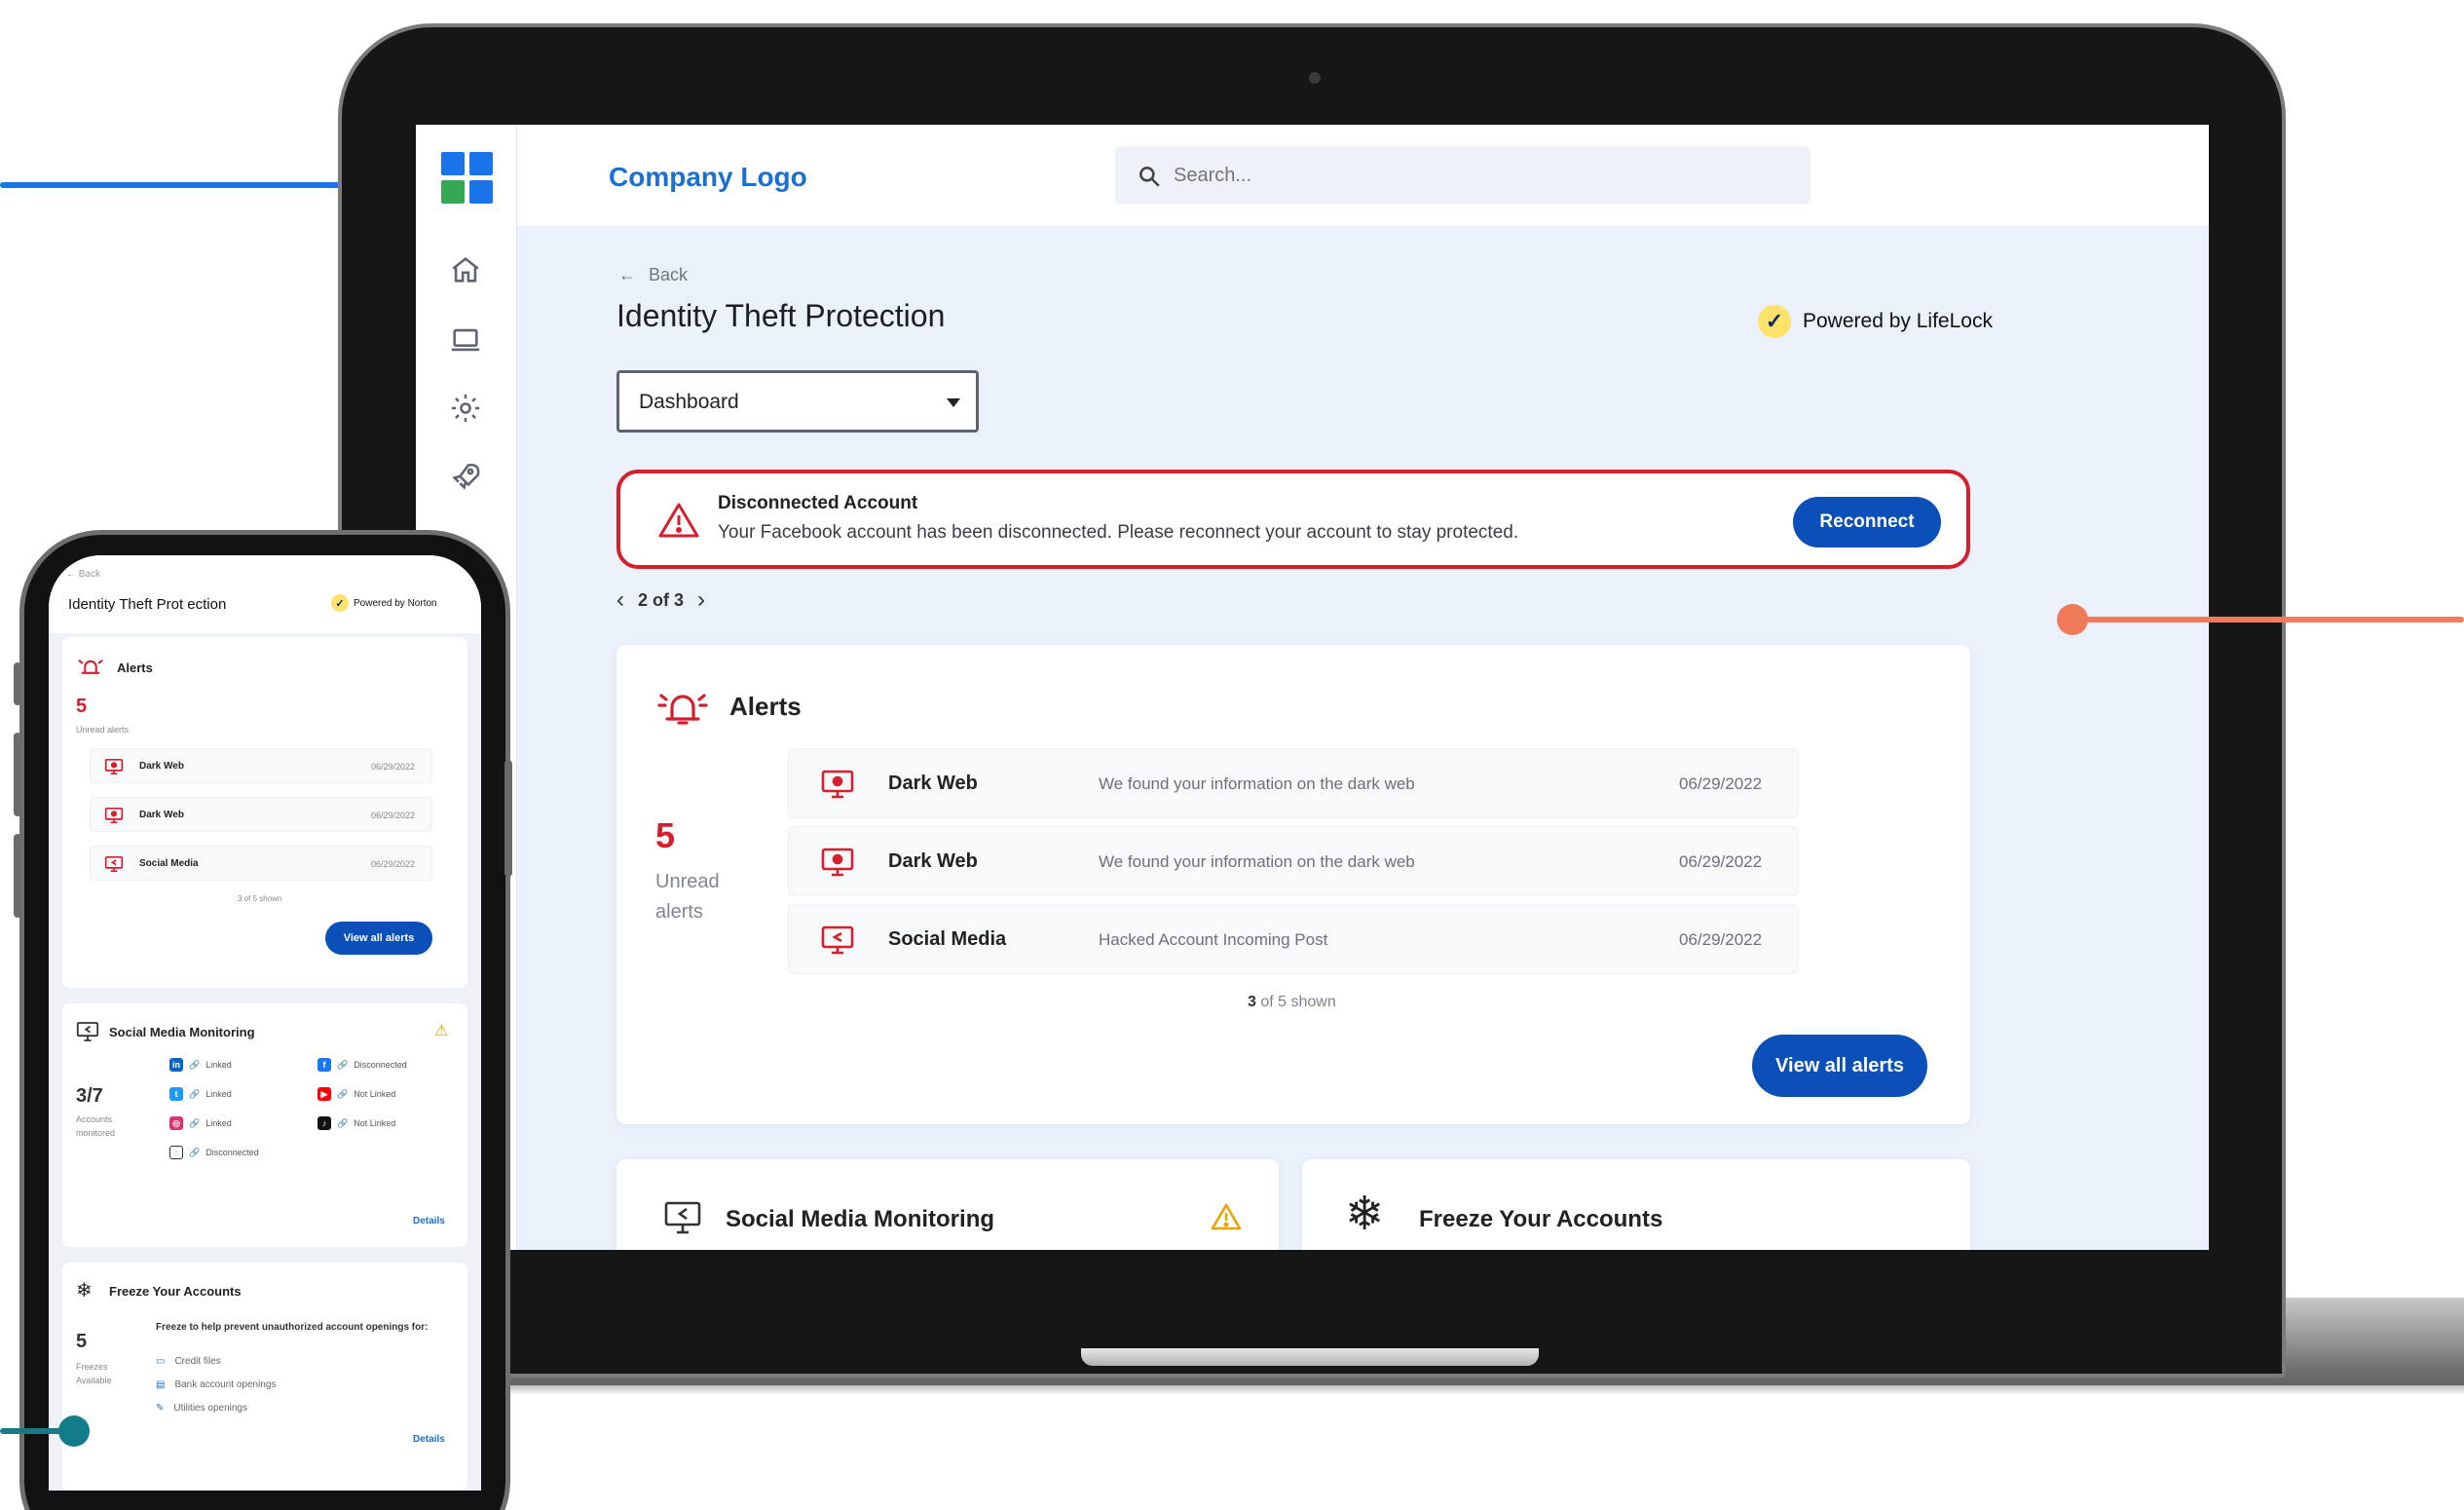 This screenshot has width=2464, height=1510. I want to click on view-all-alerts-button: View all alerts, so click(1839, 1066).